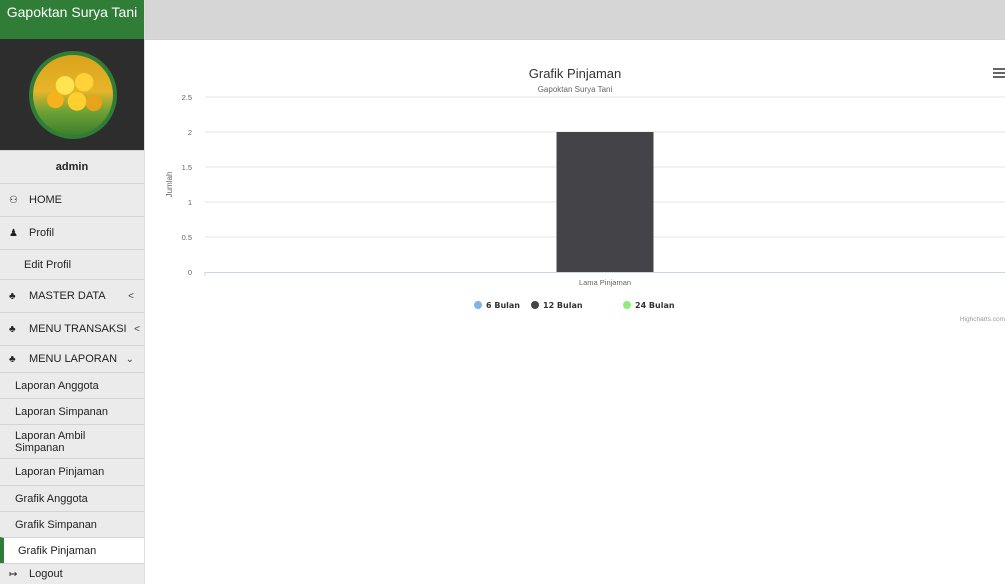  I want to click on sidebar-subitem-grafik-pinjaman: Grafik Pinjaman, so click(72, 550).